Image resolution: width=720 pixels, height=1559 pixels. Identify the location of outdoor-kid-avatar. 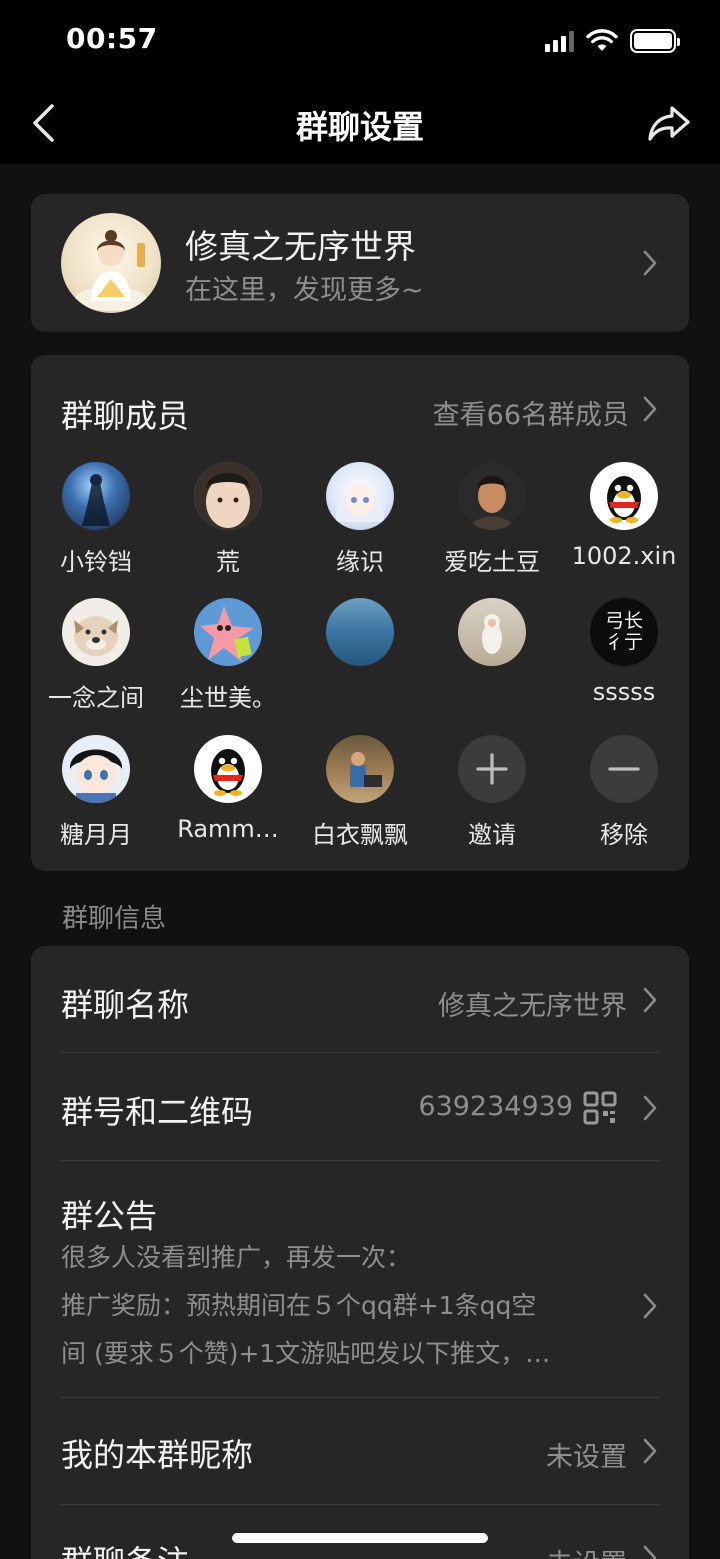
(360, 769).